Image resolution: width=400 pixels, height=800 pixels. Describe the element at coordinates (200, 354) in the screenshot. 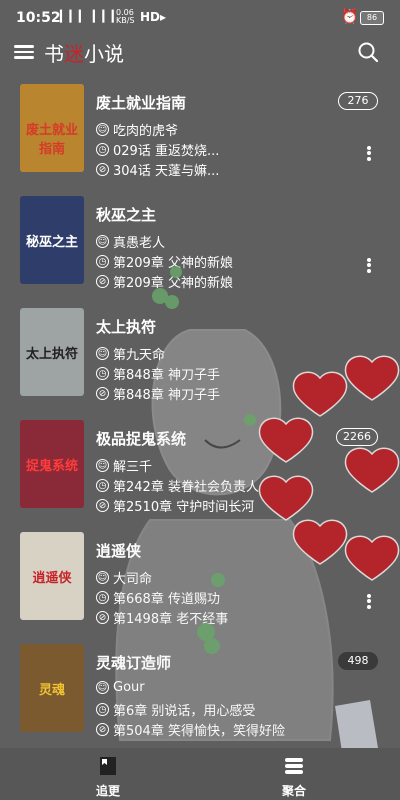

I see `book-item: 太上执符 太上执符 ☺ 第九天命 ◷ 第848章 神刀子手 ⊘ 第848章 神刀子手` at that location.